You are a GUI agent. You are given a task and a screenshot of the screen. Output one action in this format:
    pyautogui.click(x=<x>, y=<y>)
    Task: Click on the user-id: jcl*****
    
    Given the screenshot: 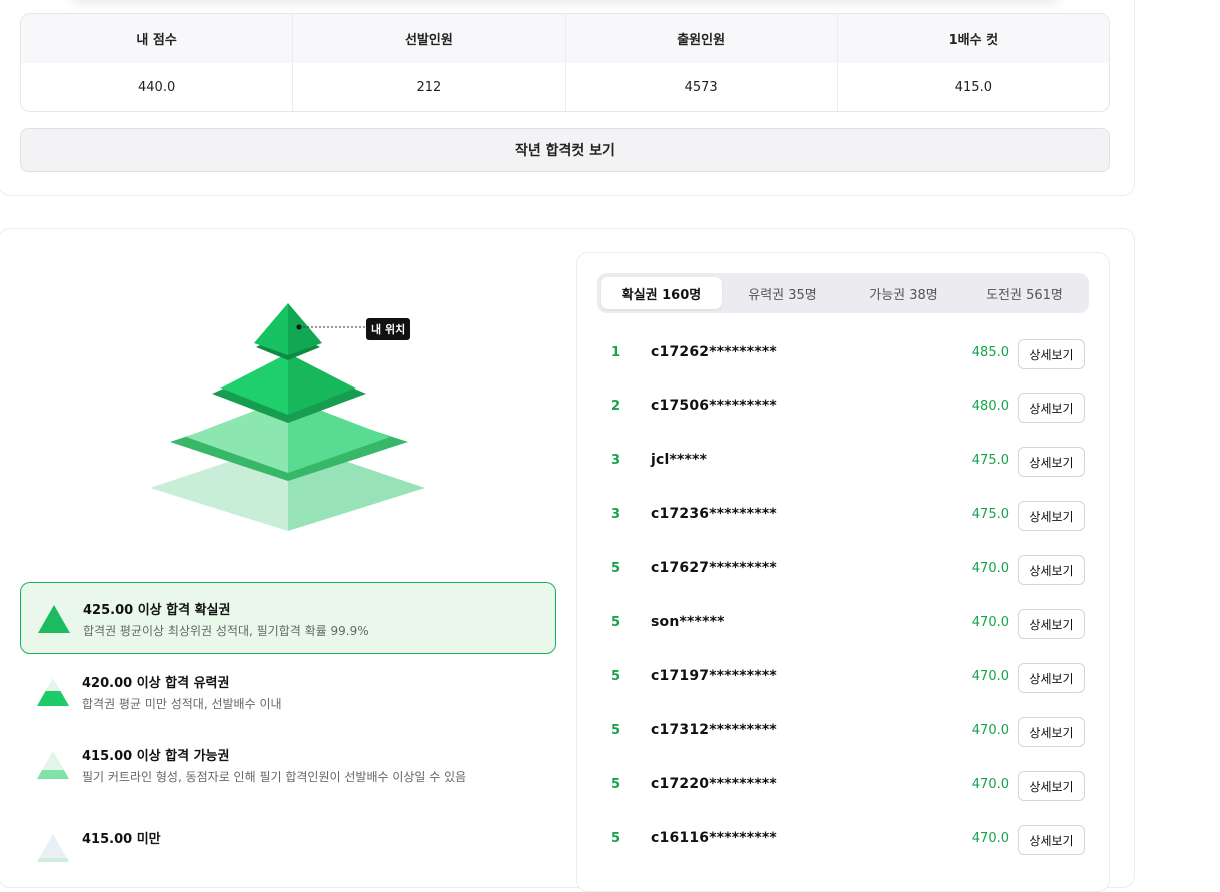 What is the action you would take?
    pyautogui.click(x=679, y=460)
    